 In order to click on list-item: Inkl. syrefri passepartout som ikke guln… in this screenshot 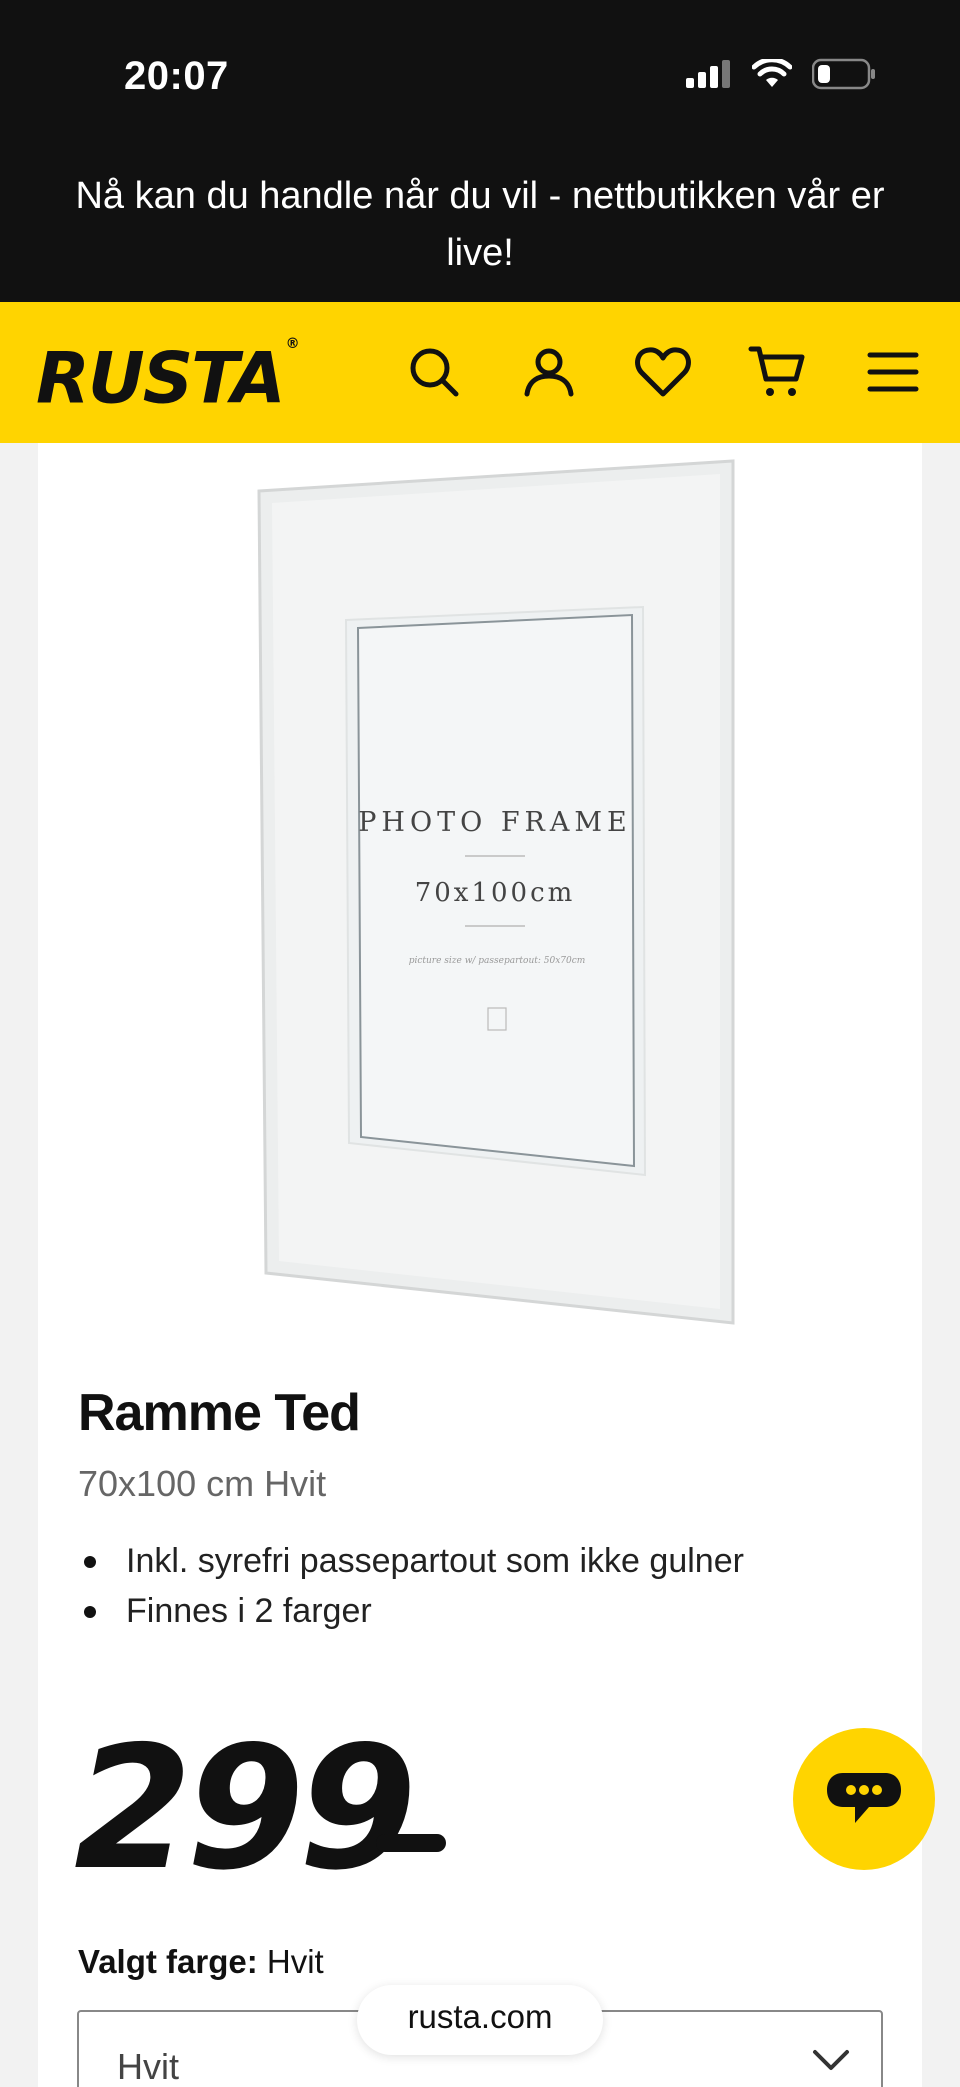, I will do `click(411, 1561)`.